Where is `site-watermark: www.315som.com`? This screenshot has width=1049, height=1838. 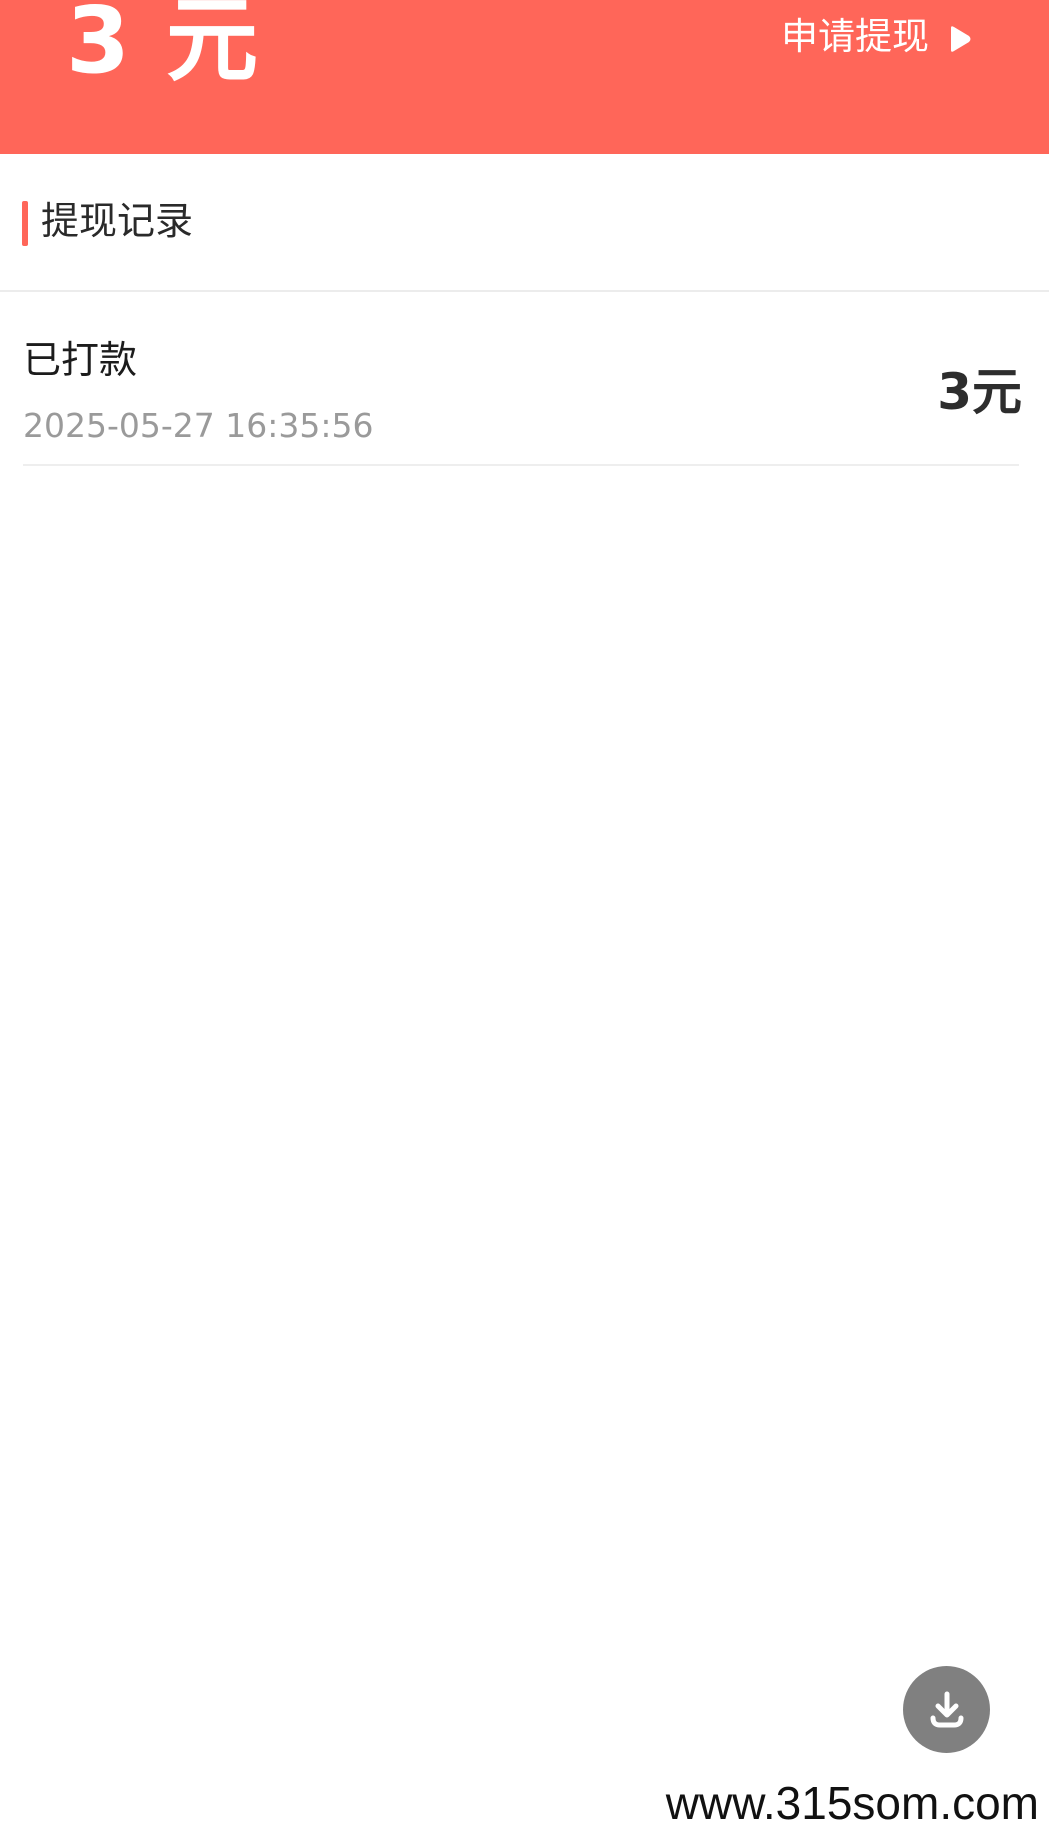
site-watermark: www.315som.com is located at coordinates (852, 1803).